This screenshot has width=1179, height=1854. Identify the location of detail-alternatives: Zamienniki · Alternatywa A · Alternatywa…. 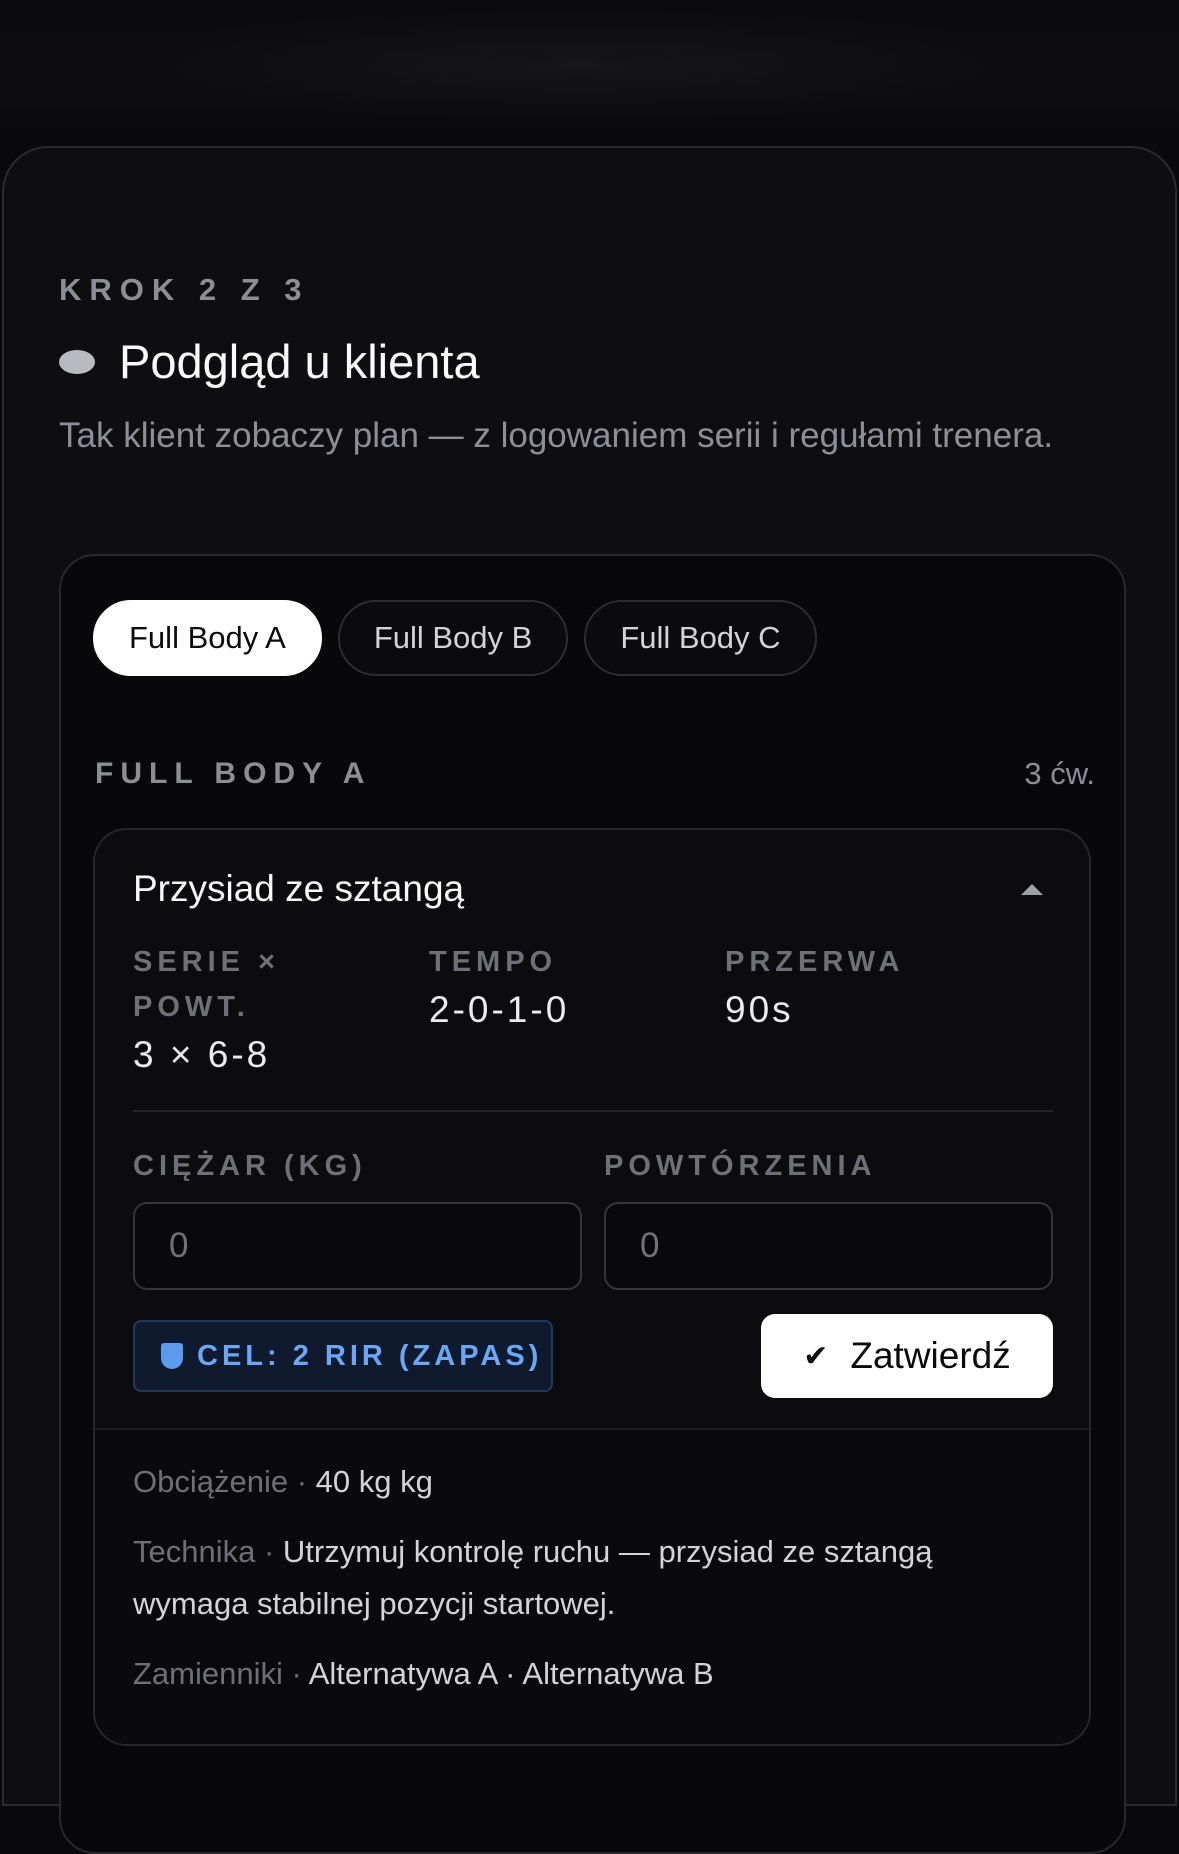
(423, 1673).